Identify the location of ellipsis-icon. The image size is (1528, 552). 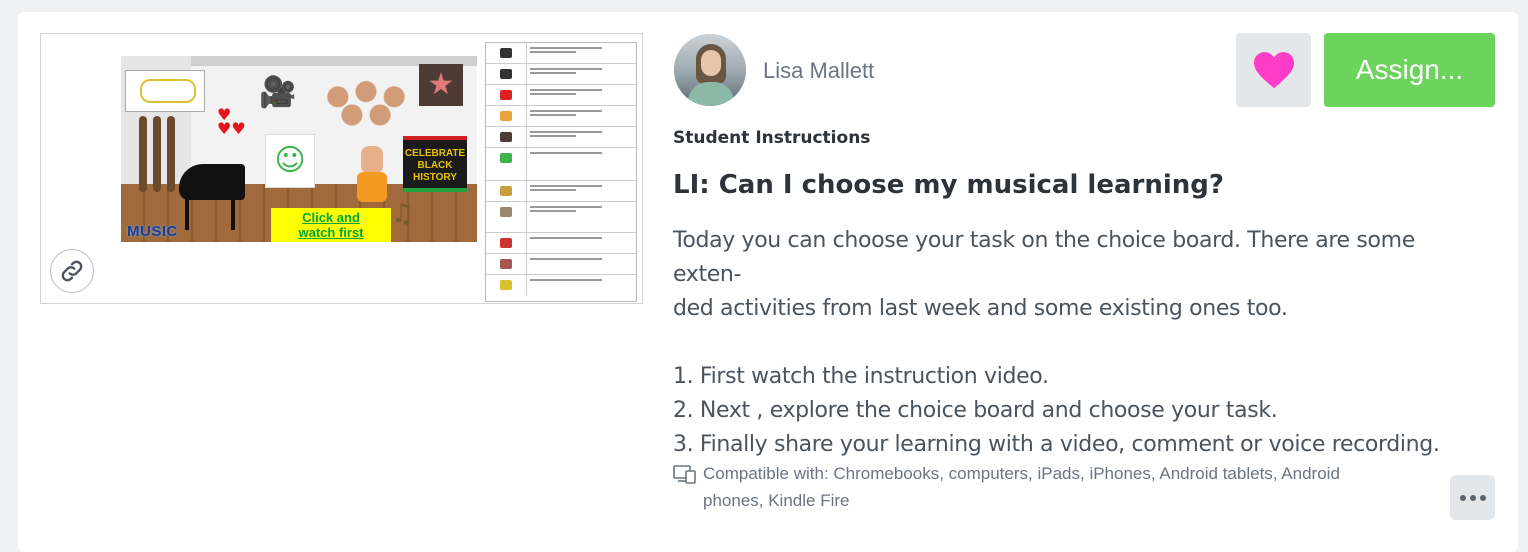
(1462, 497).